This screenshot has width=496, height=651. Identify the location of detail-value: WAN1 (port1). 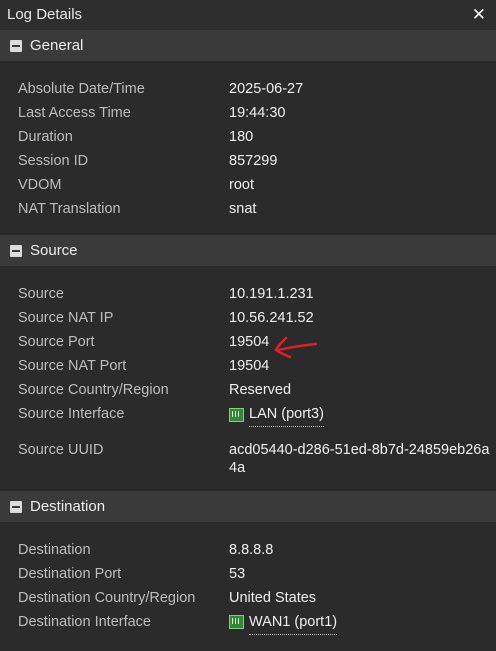
(362, 624).